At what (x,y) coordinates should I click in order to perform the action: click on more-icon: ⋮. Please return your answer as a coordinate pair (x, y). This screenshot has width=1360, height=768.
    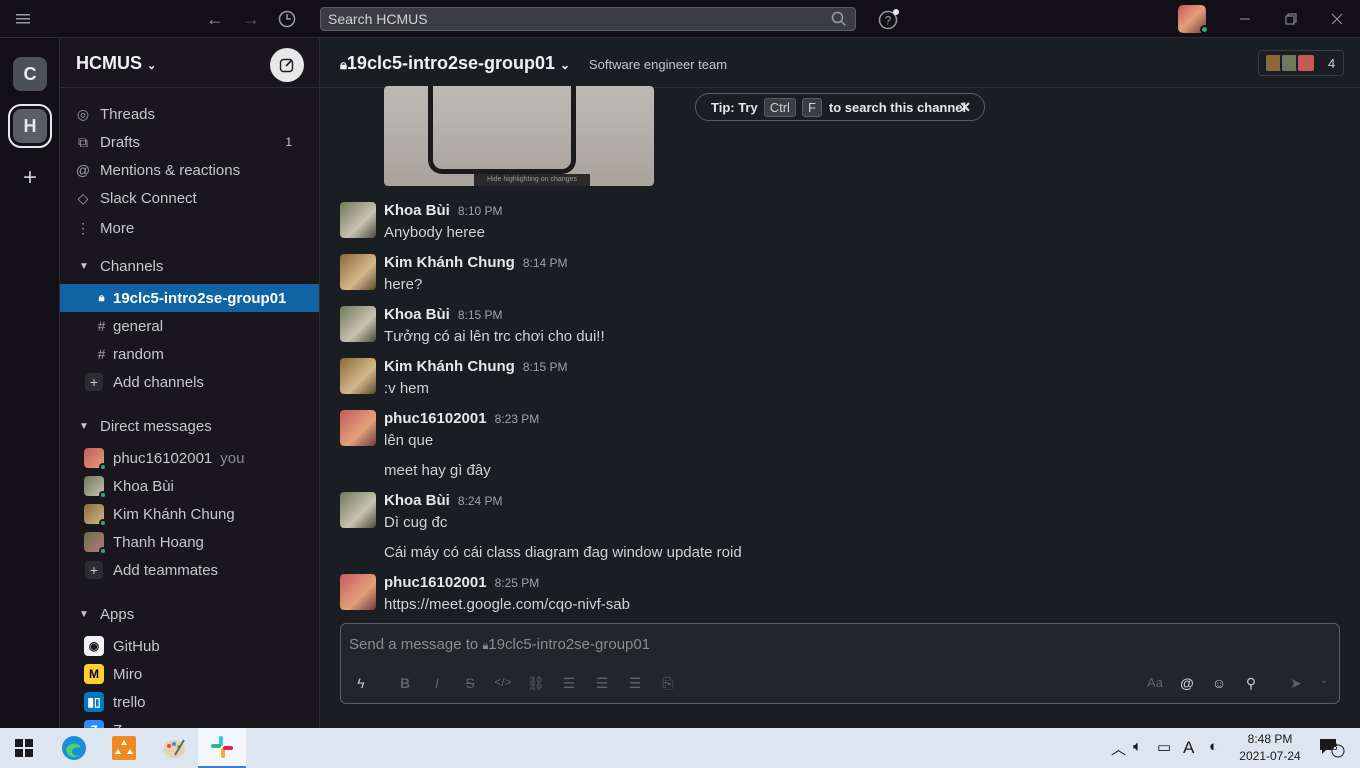
    Looking at the image, I should click on (83, 227).